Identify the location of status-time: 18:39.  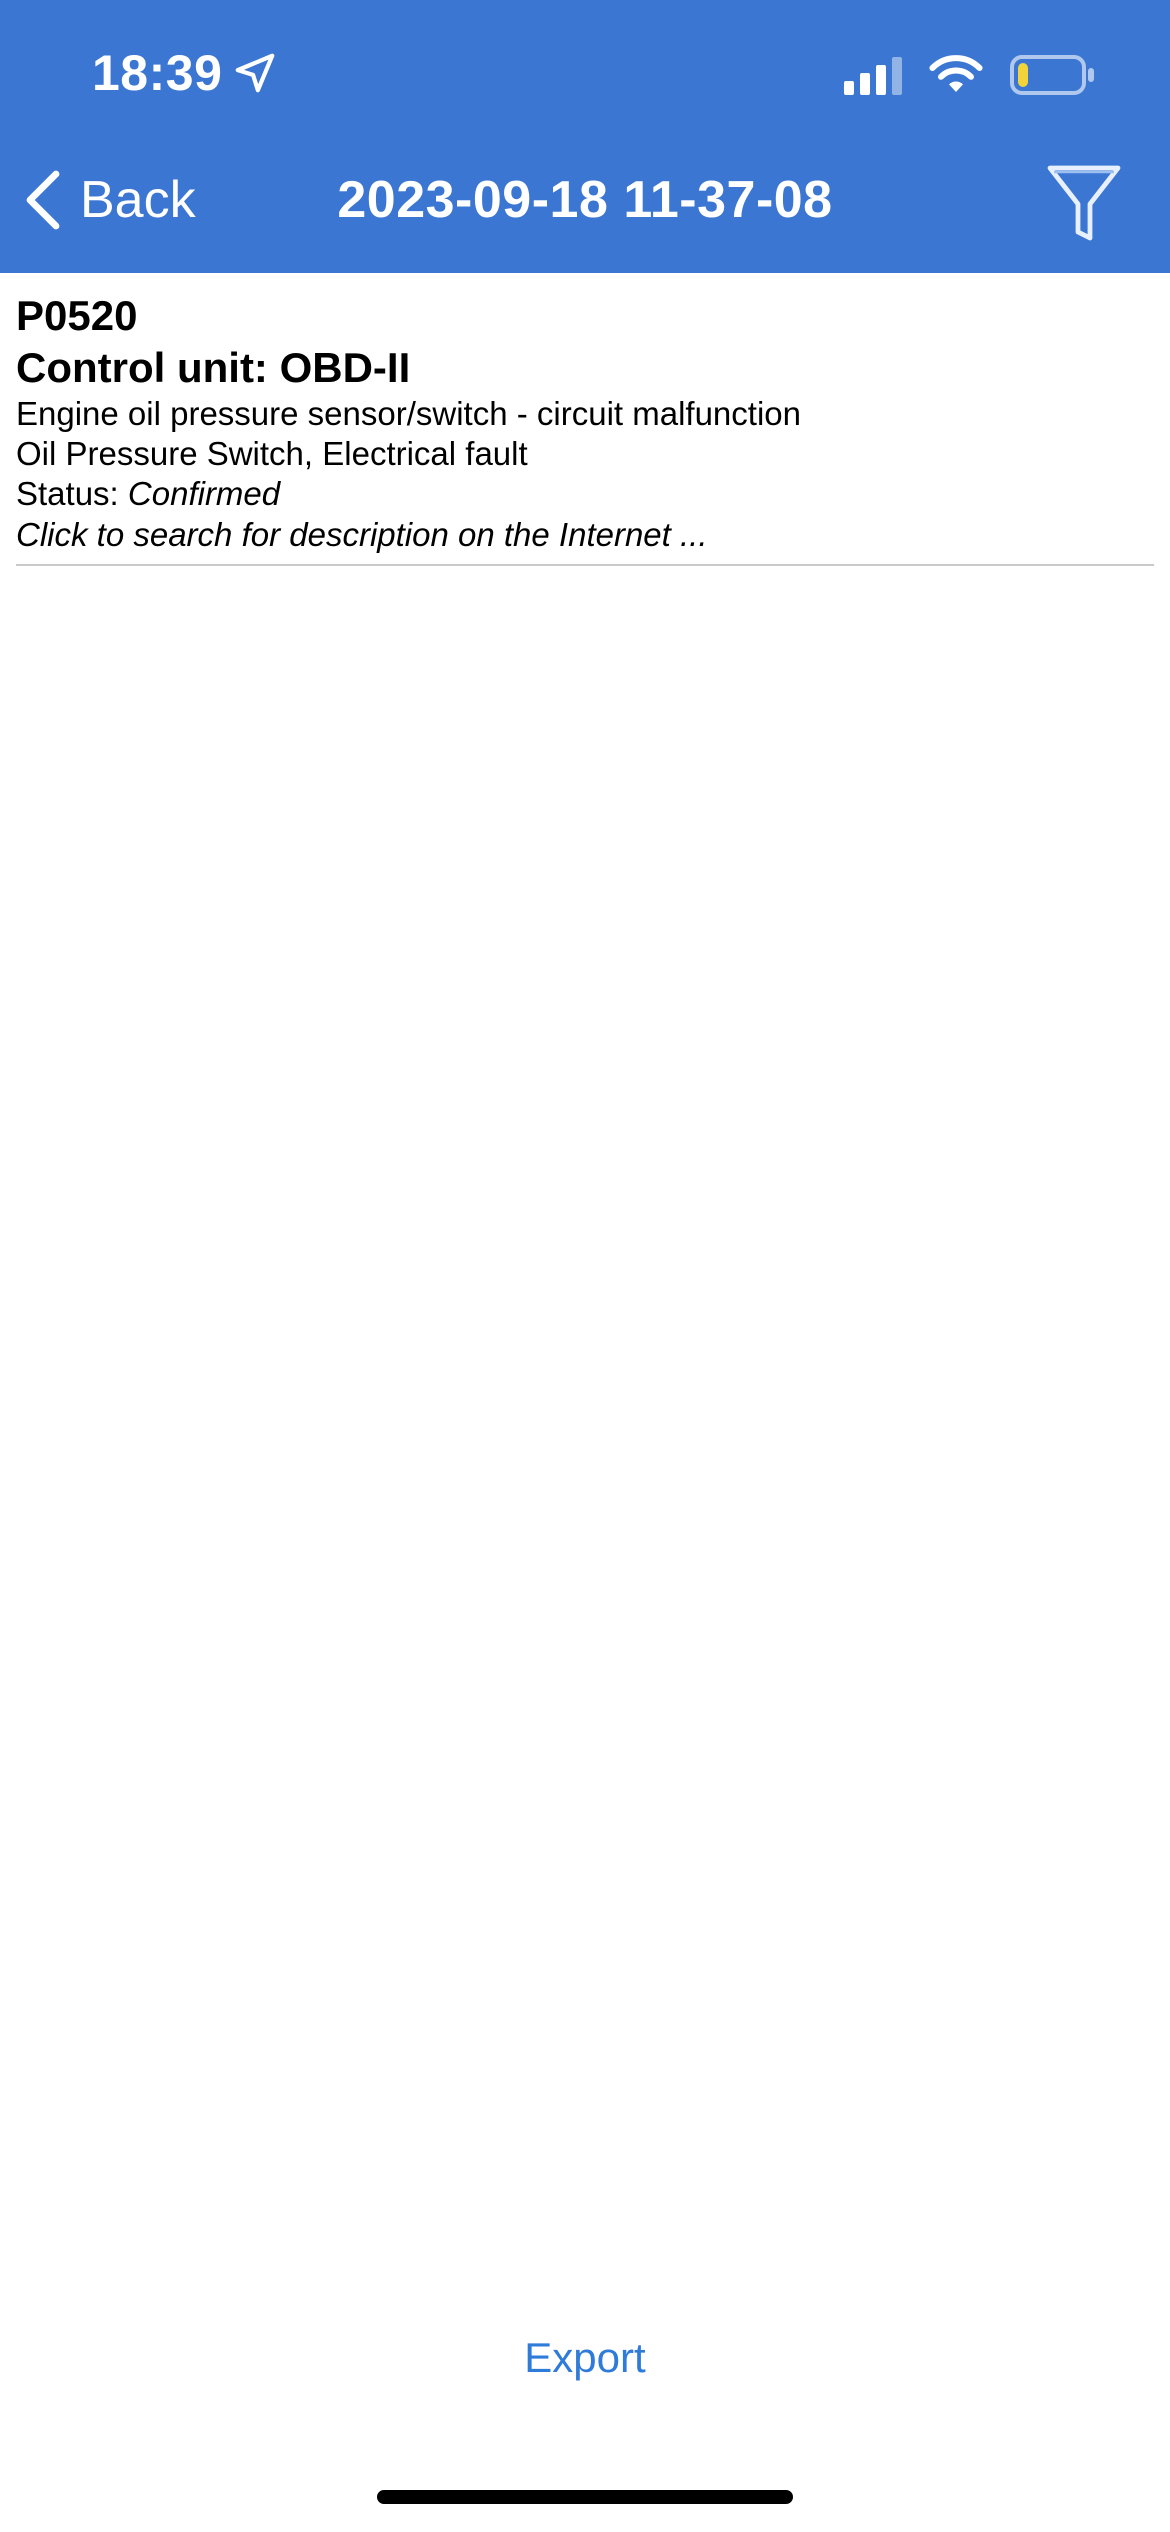
(185, 73).